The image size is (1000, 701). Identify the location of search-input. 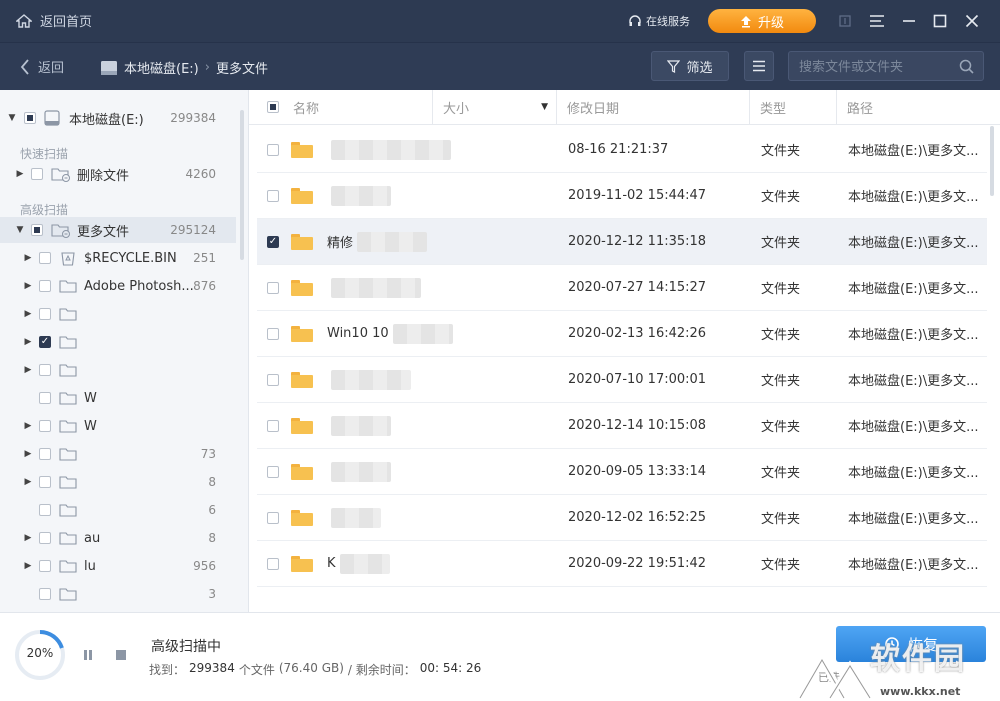
(874, 67).